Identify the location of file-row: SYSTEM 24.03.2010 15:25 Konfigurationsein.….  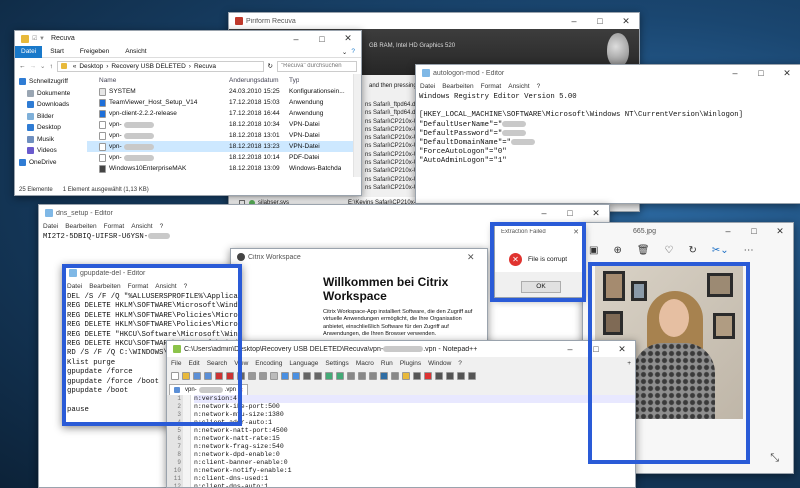
(220, 91).